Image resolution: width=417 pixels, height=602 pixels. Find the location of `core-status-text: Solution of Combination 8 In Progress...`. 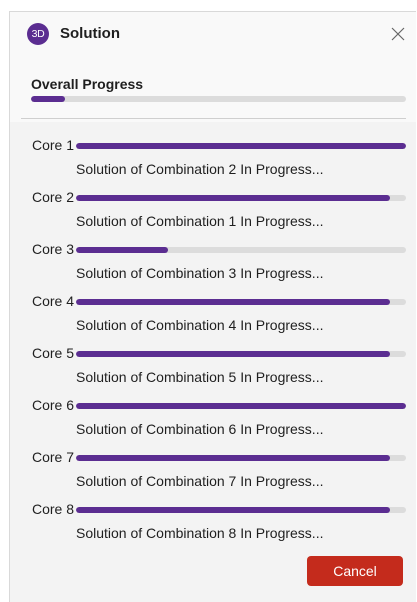

core-status-text: Solution of Combination 8 In Progress... is located at coordinates (200, 533).